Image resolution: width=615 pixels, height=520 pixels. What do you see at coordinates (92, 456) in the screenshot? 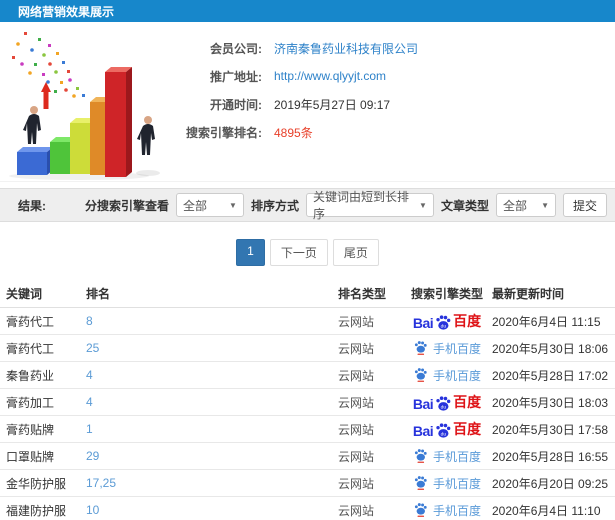
I see `rank-link: 29` at bounding box center [92, 456].